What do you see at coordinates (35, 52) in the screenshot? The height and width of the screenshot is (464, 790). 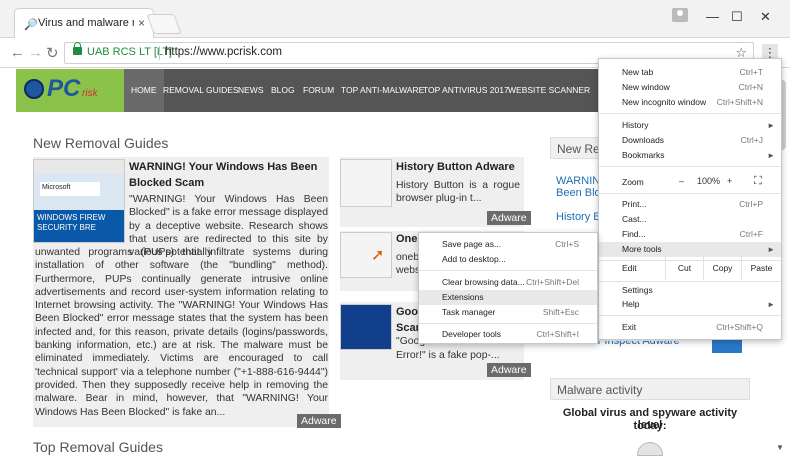 I see `forward-icon: →` at bounding box center [35, 52].